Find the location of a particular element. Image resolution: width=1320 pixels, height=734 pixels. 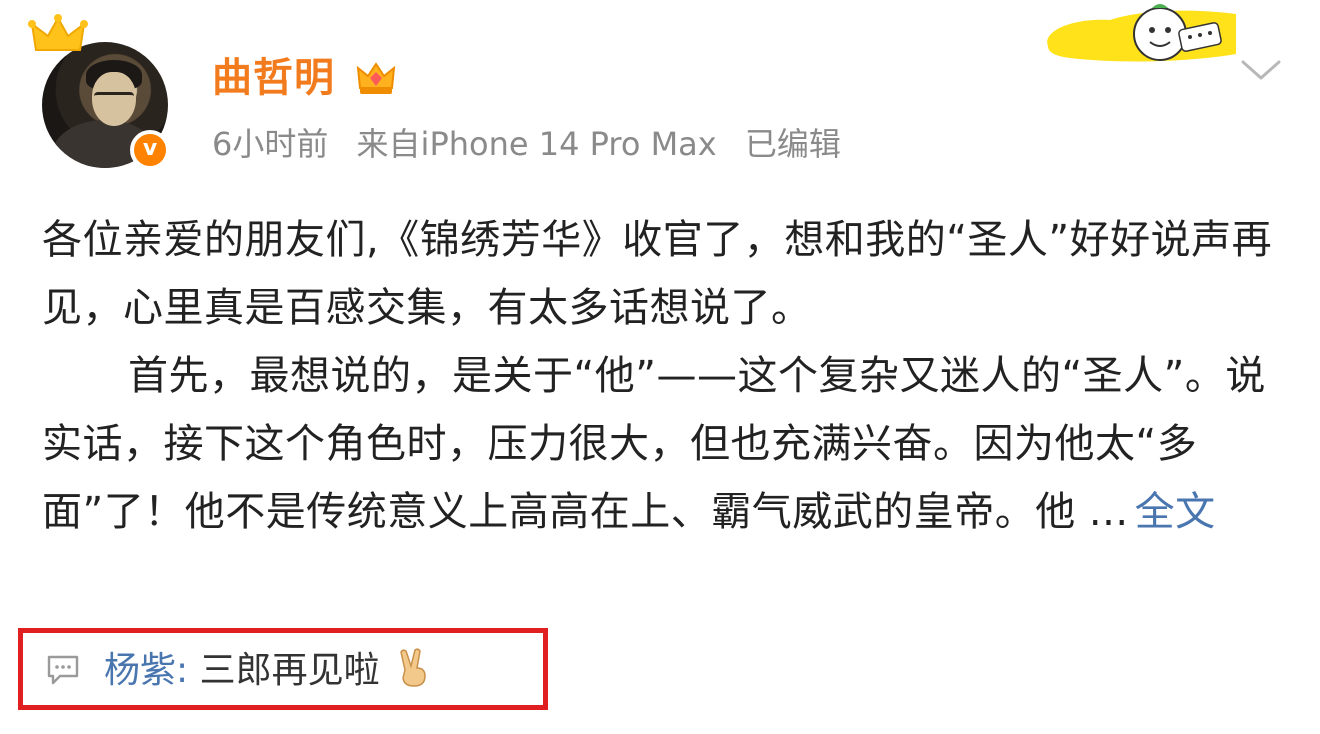

full-text-link: 全文 is located at coordinates (1175, 512).